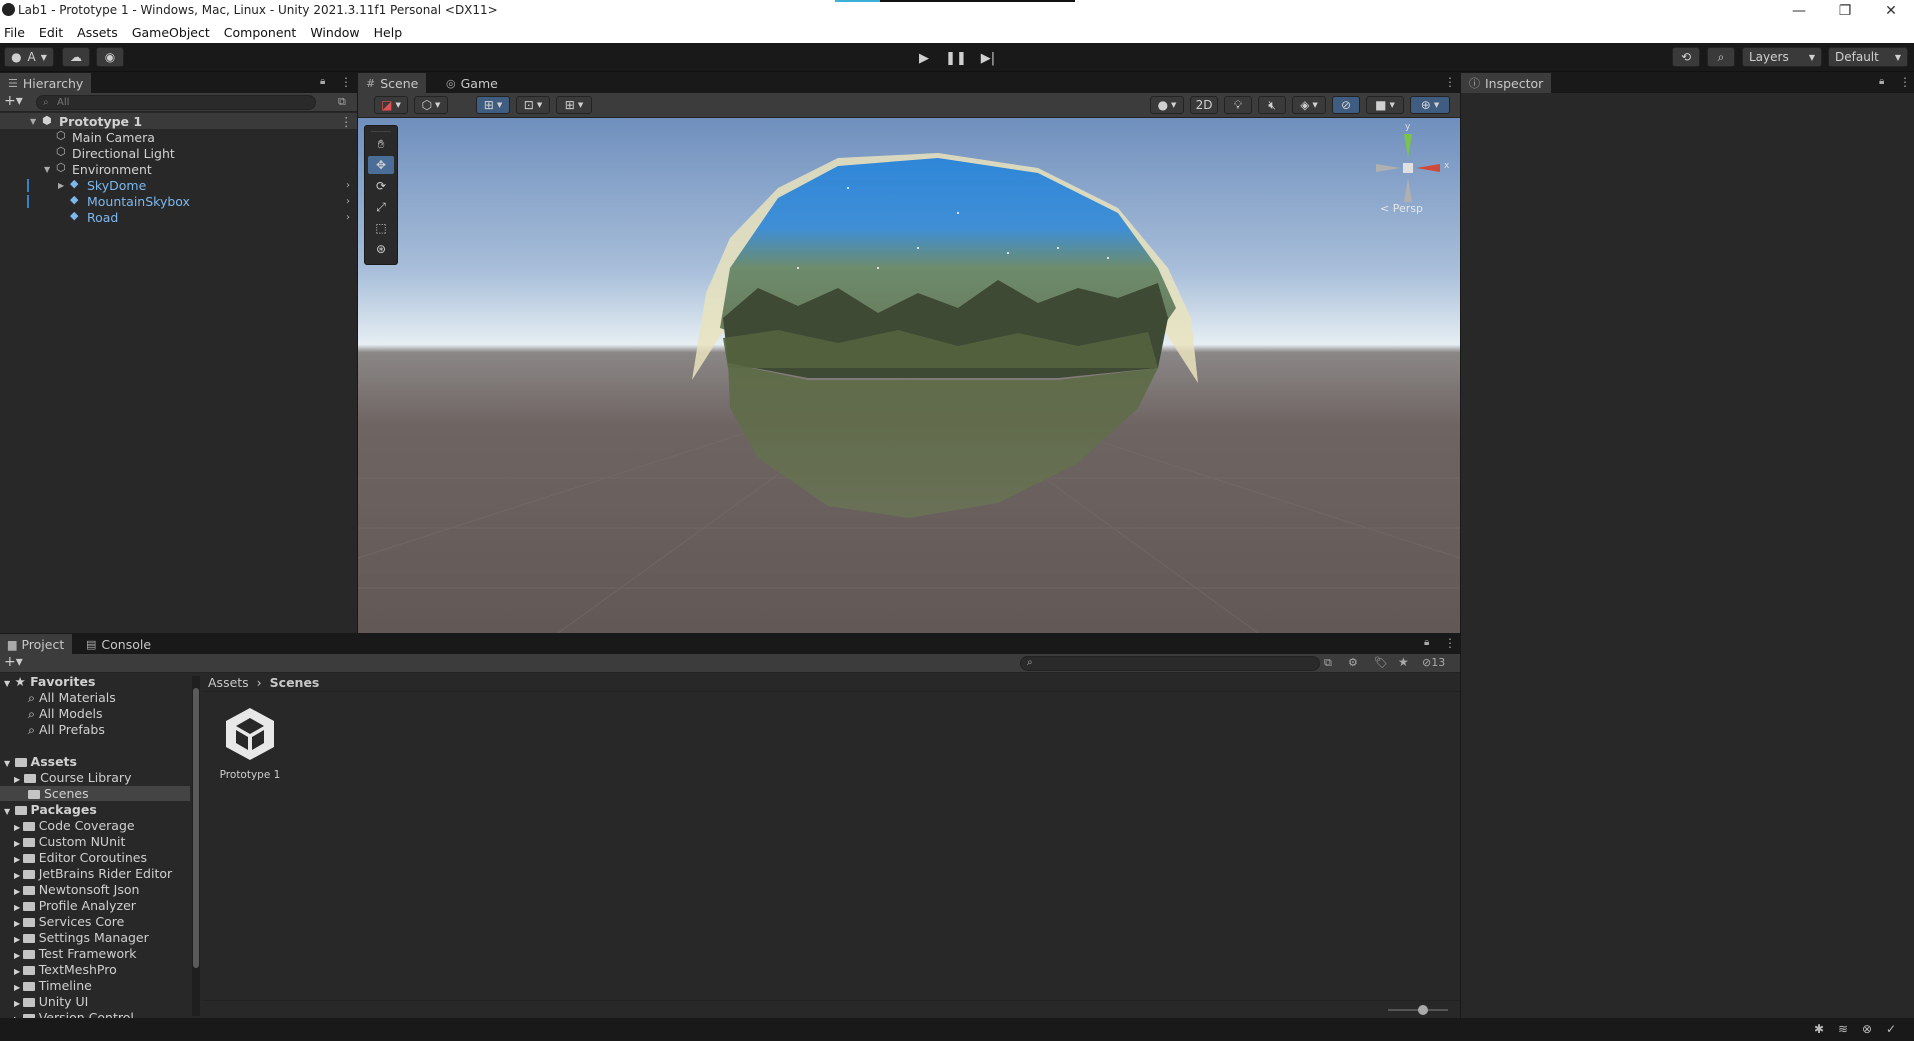 Image resolution: width=1914 pixels, height=1041 pixels. Describe the element at coordinates (1868, 57) in the screenshot. I see `layout-dropdown: Default ▼` at that location.